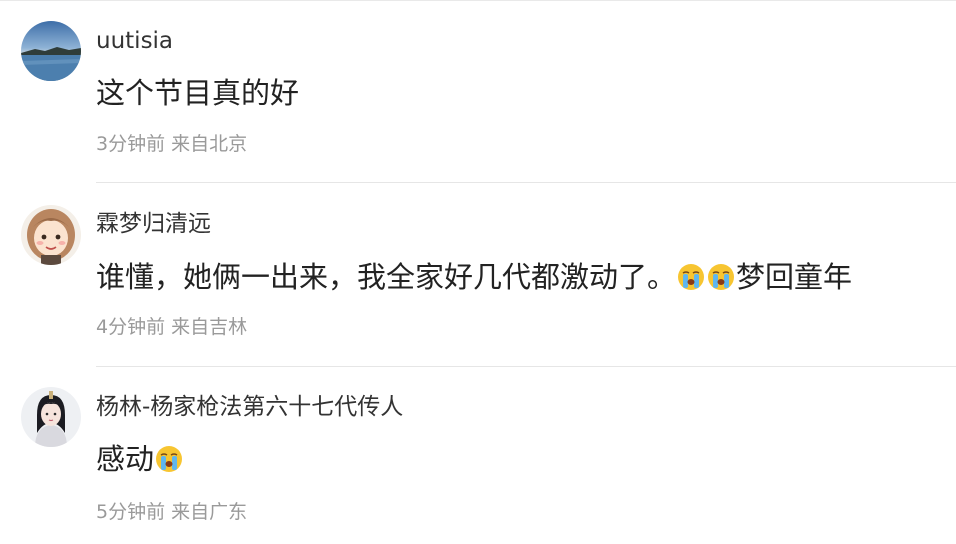 The image size is (956, 544). What do you see at coordinates (131, 144) in the screenshot?
I see `comment-time: 3分钟前` at bounding box center [131, 144].